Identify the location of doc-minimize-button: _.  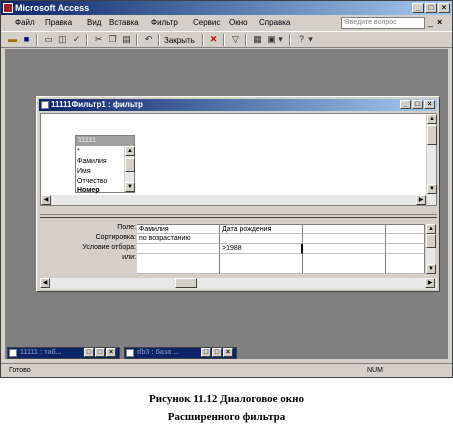
(430, 22).